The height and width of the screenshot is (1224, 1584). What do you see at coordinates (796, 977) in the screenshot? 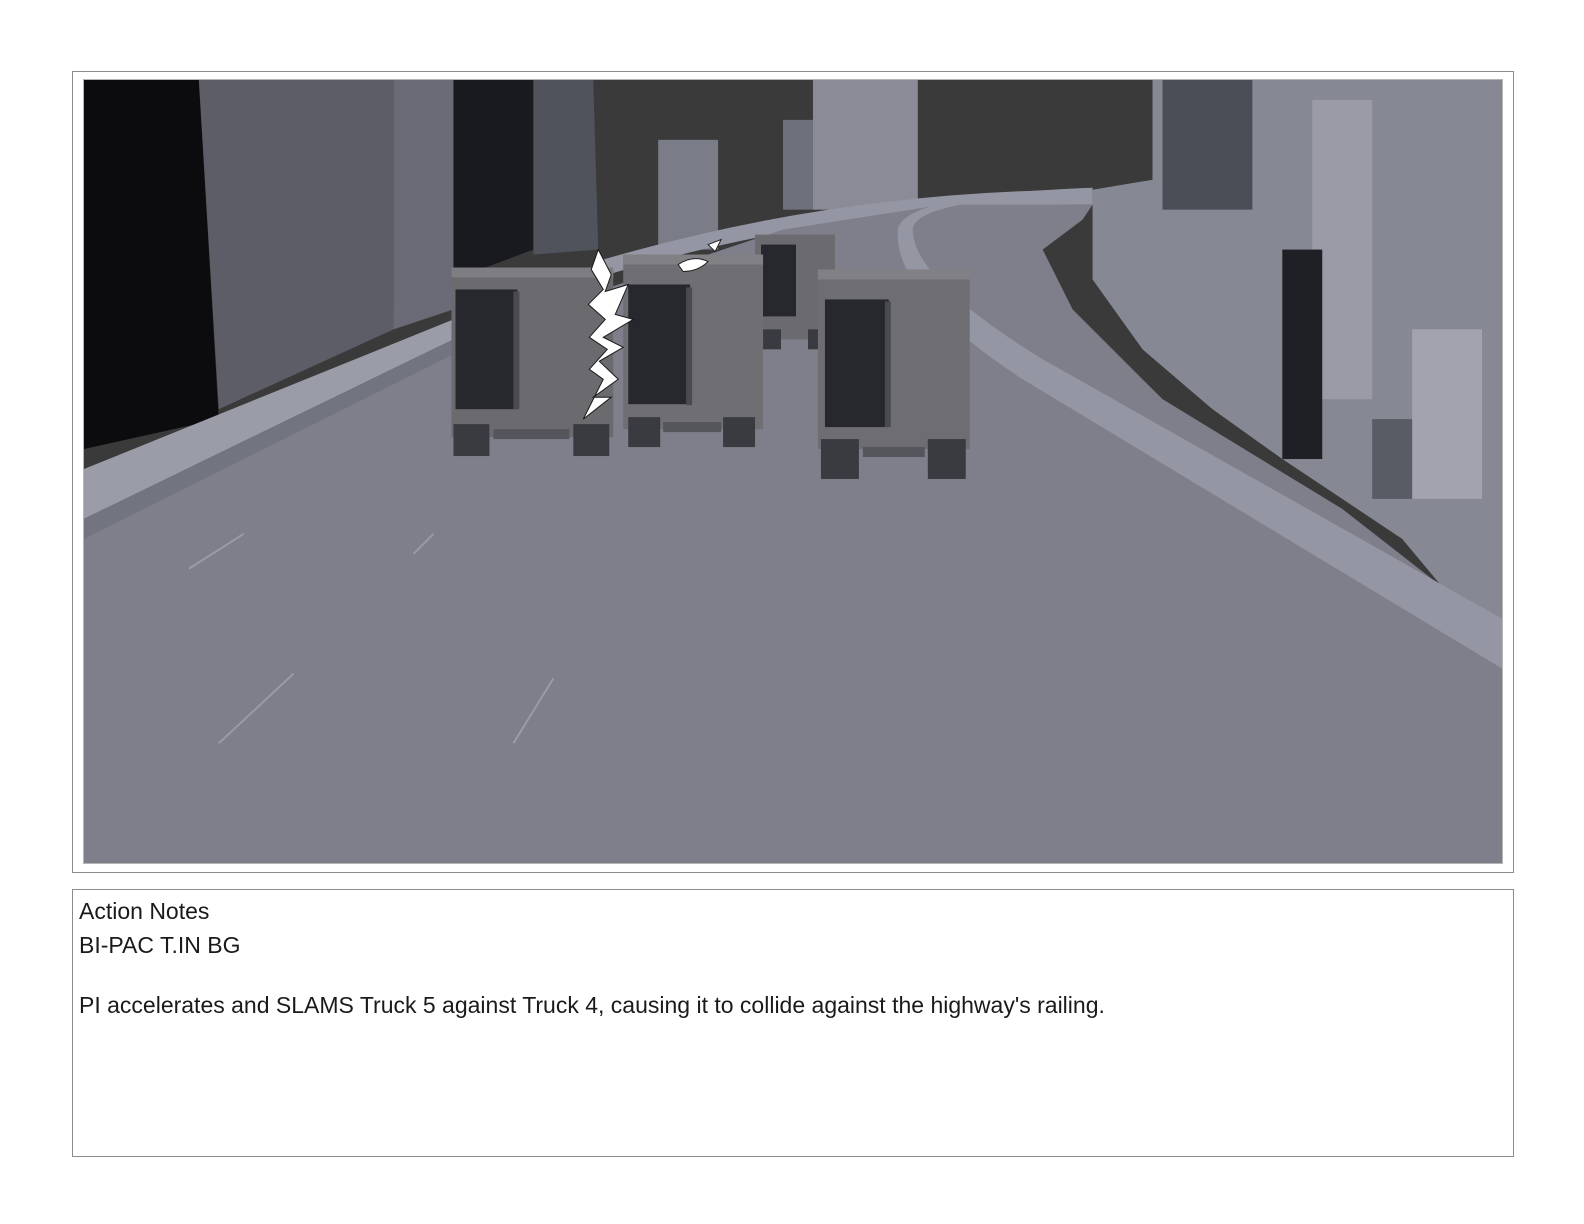
I see `notes-spacer` at bounding box center [796, 977].